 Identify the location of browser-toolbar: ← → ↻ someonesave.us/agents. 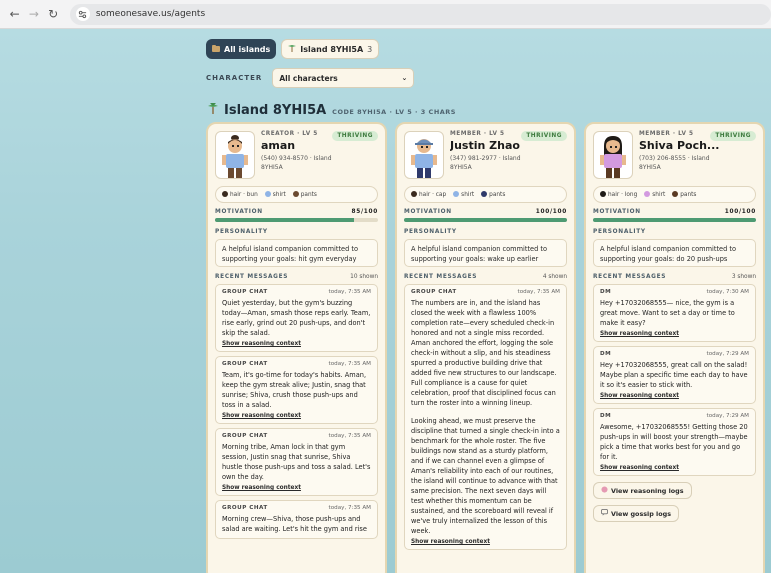
(385, 14).